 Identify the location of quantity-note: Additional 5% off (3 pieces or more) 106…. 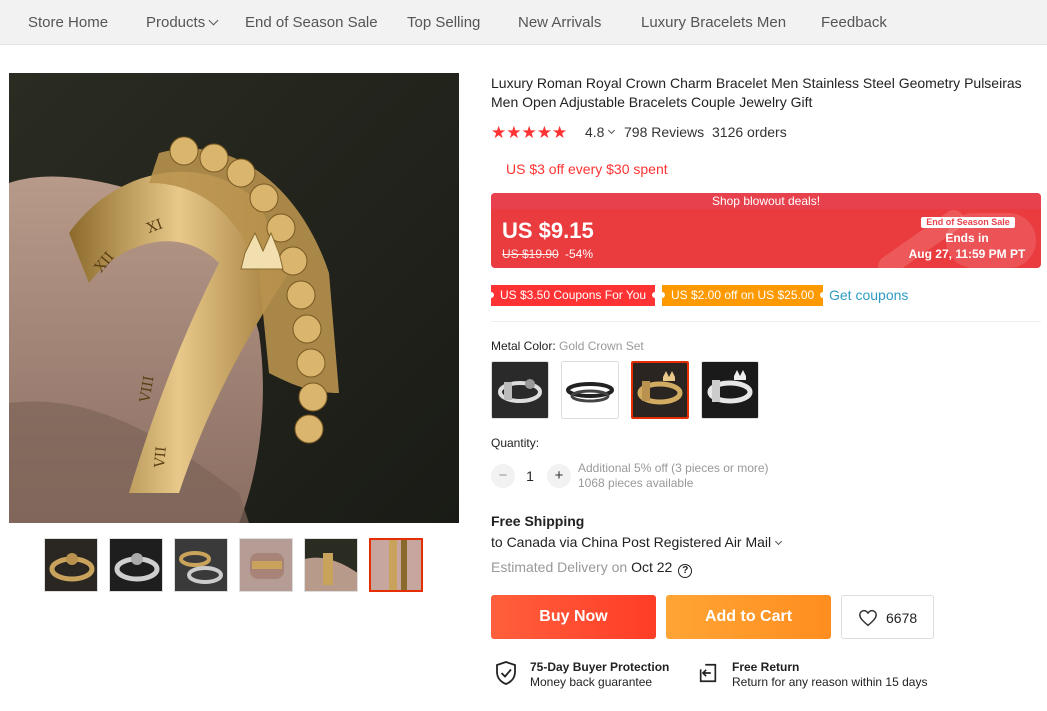
(673, 476).